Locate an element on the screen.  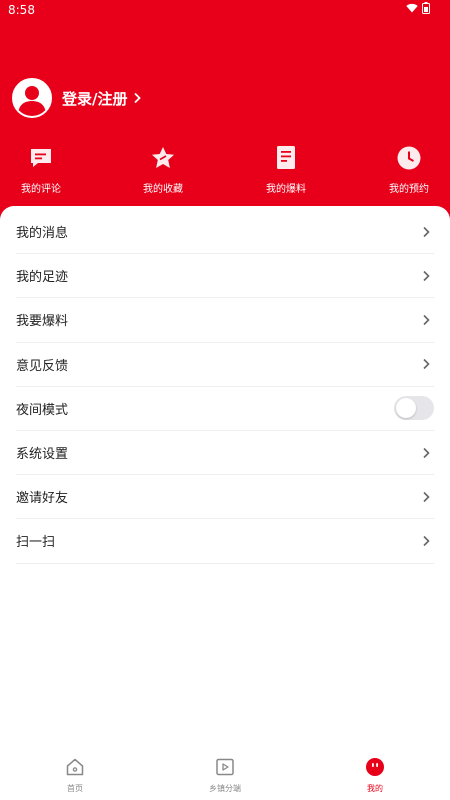
menu-item-label: 意见反馈 is located at coordinates (42, 366).